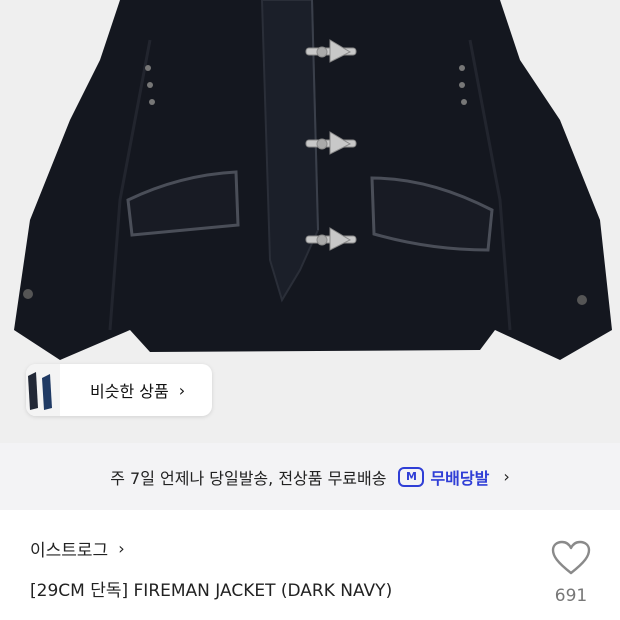 The width and height of the screenshot is (620, 620). I want to click on like-count: 691, so click(571, 596).